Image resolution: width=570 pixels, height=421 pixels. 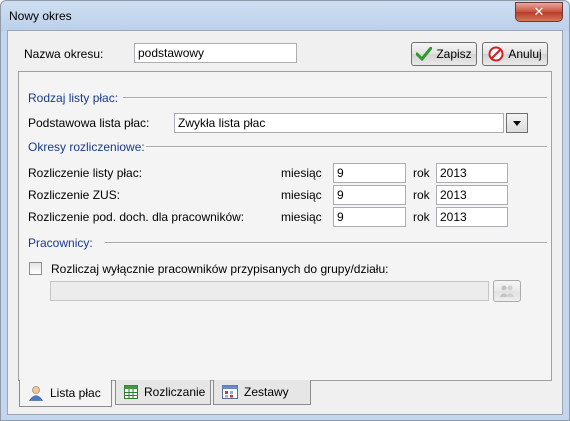 What do you see at coordinates (36, 393) in the screenshot?
I see `person-icon` at bounding box center [36, 393].